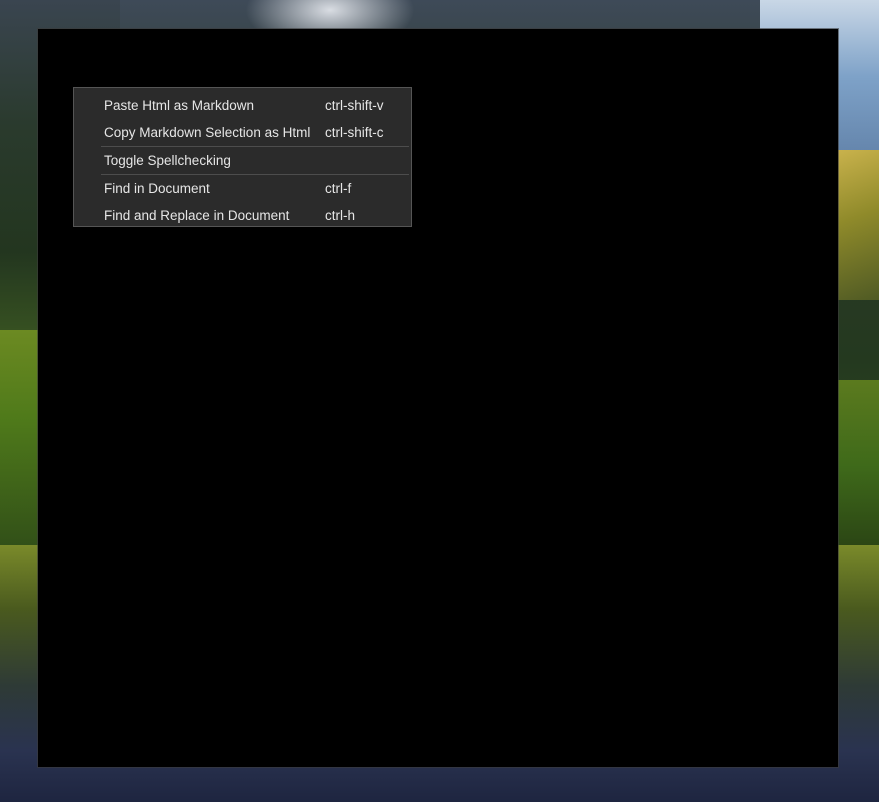 The width and height of the screenshot is (879, 802). What do you see at coordinates (179, 105) in the screenshot?
I see `menu-item-label: Paste Html as Markdown` at bounding box center [179, 105].